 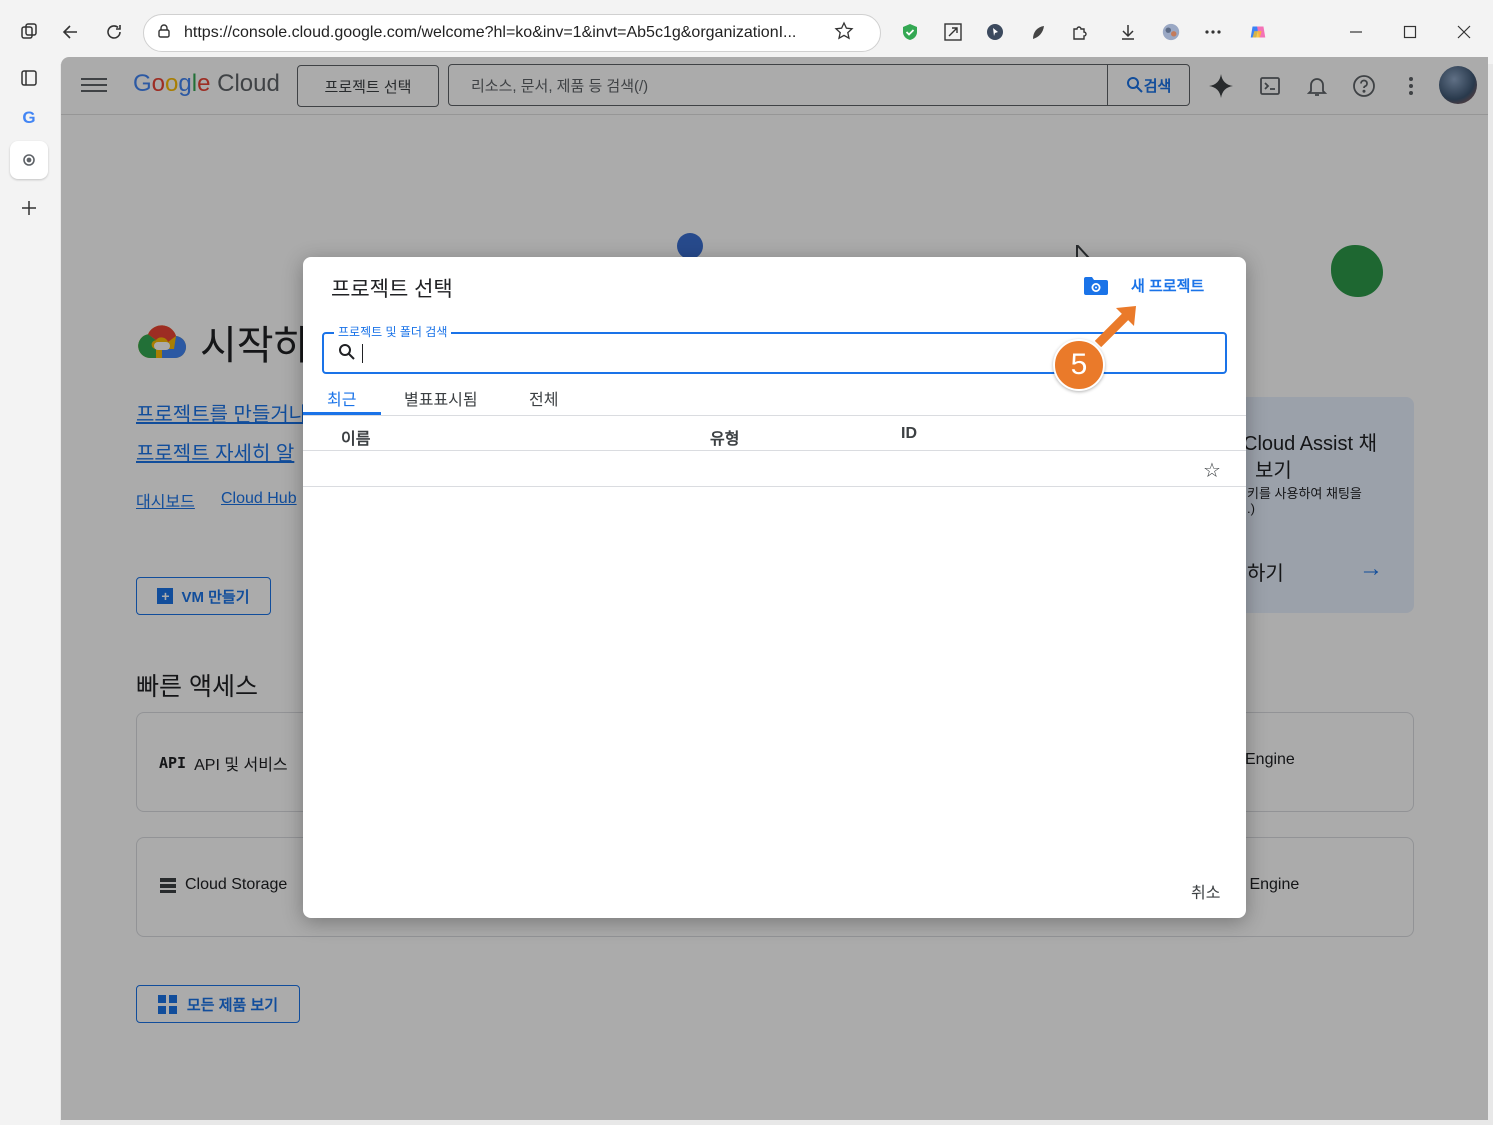 What do you see at coordinates (114, 32) in the screenshot?
I see `refresh-icon` at bounding box center [114, 32].